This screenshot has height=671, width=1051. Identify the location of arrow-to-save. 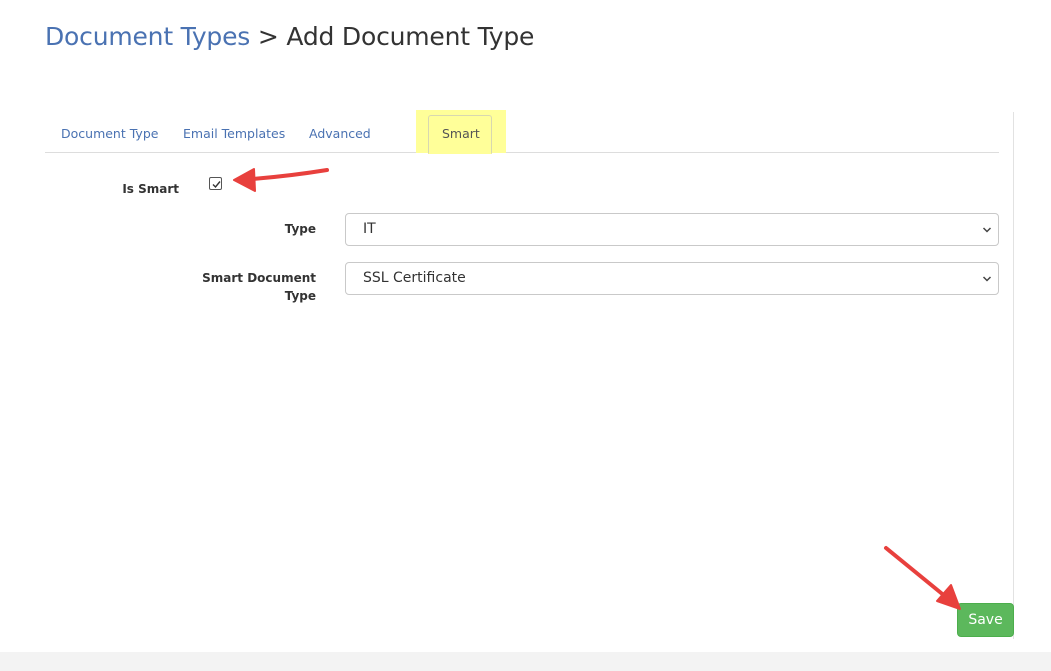
(922, 578).